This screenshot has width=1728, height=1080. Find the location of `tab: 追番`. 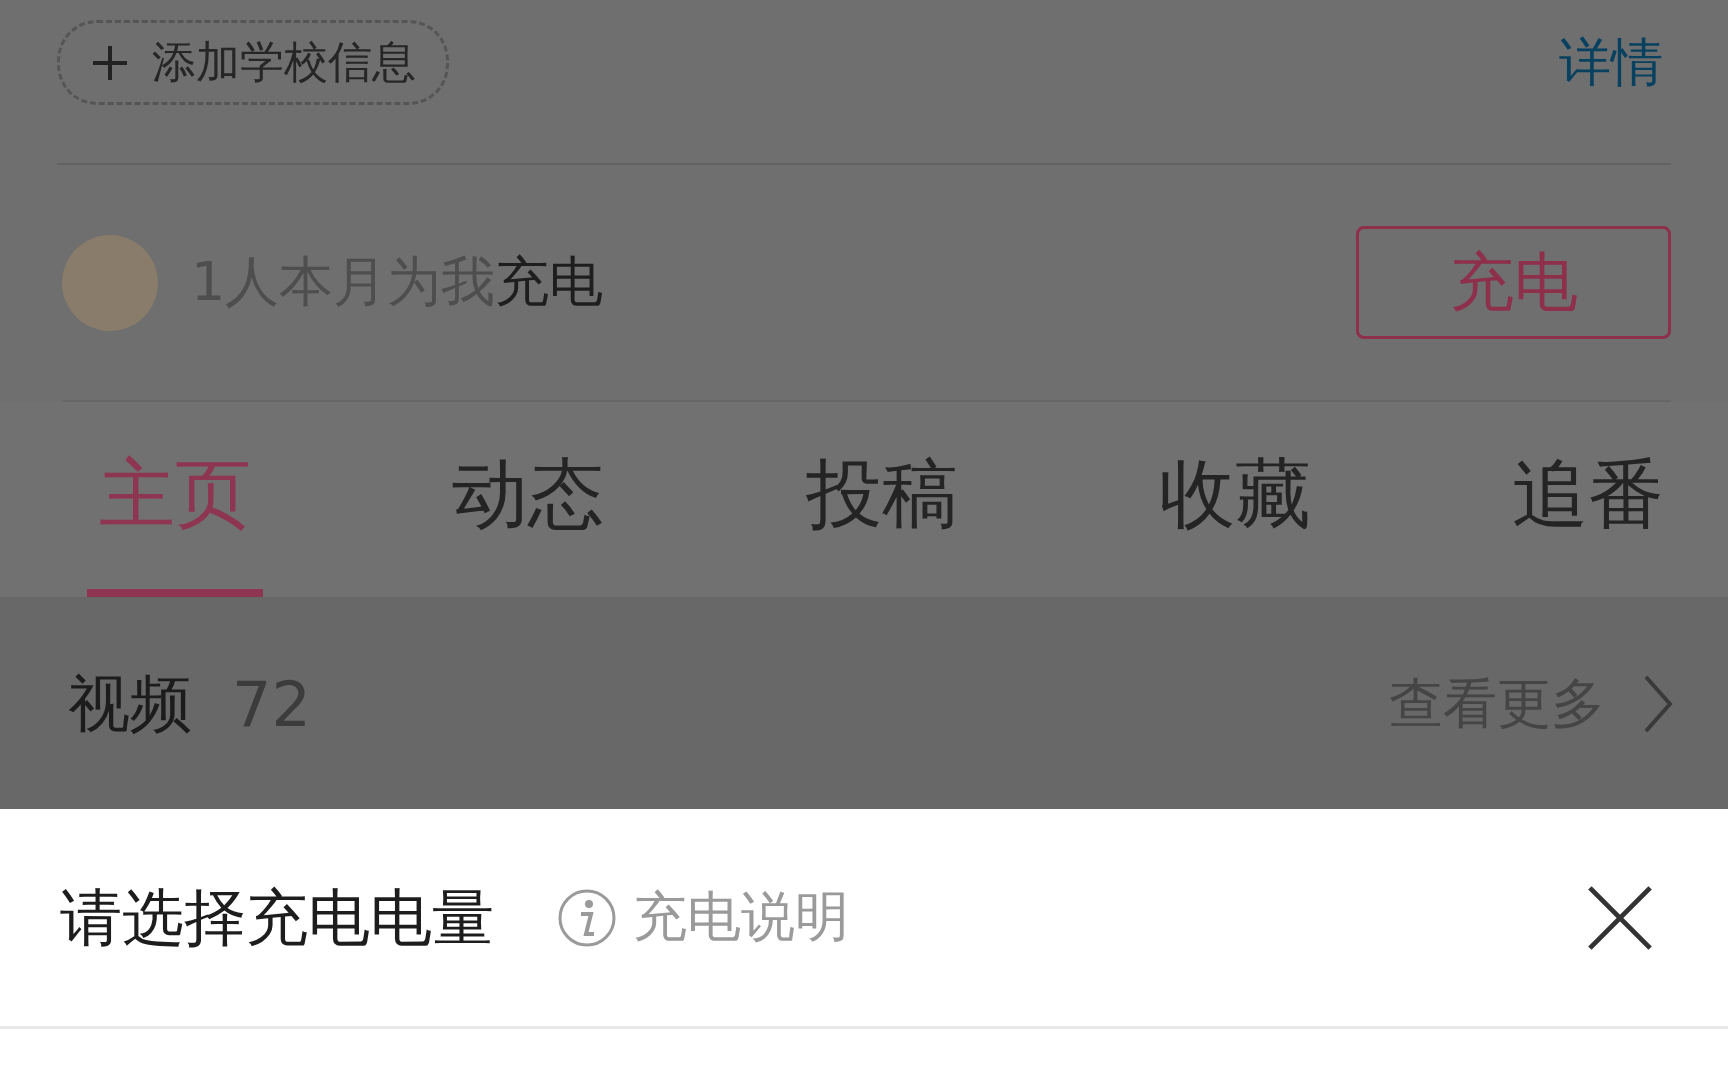

tab: 追番 is located at coordinates (1588, 499).